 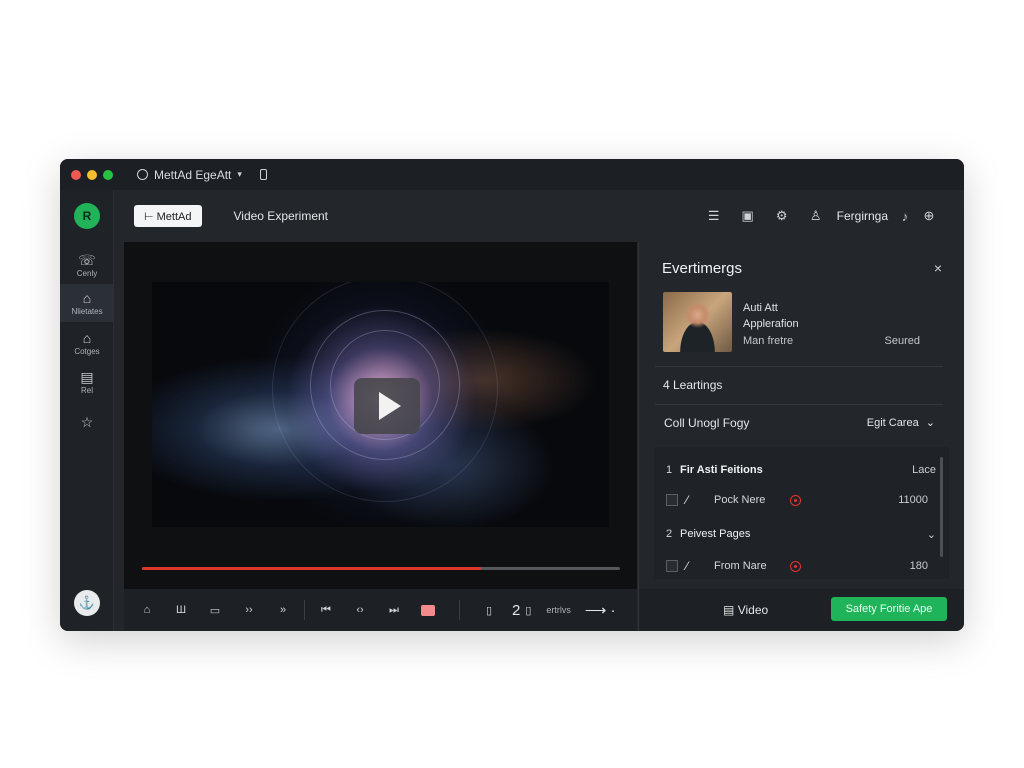 I want to click on user-name: Fergirnga, so click(x=862, y=216).